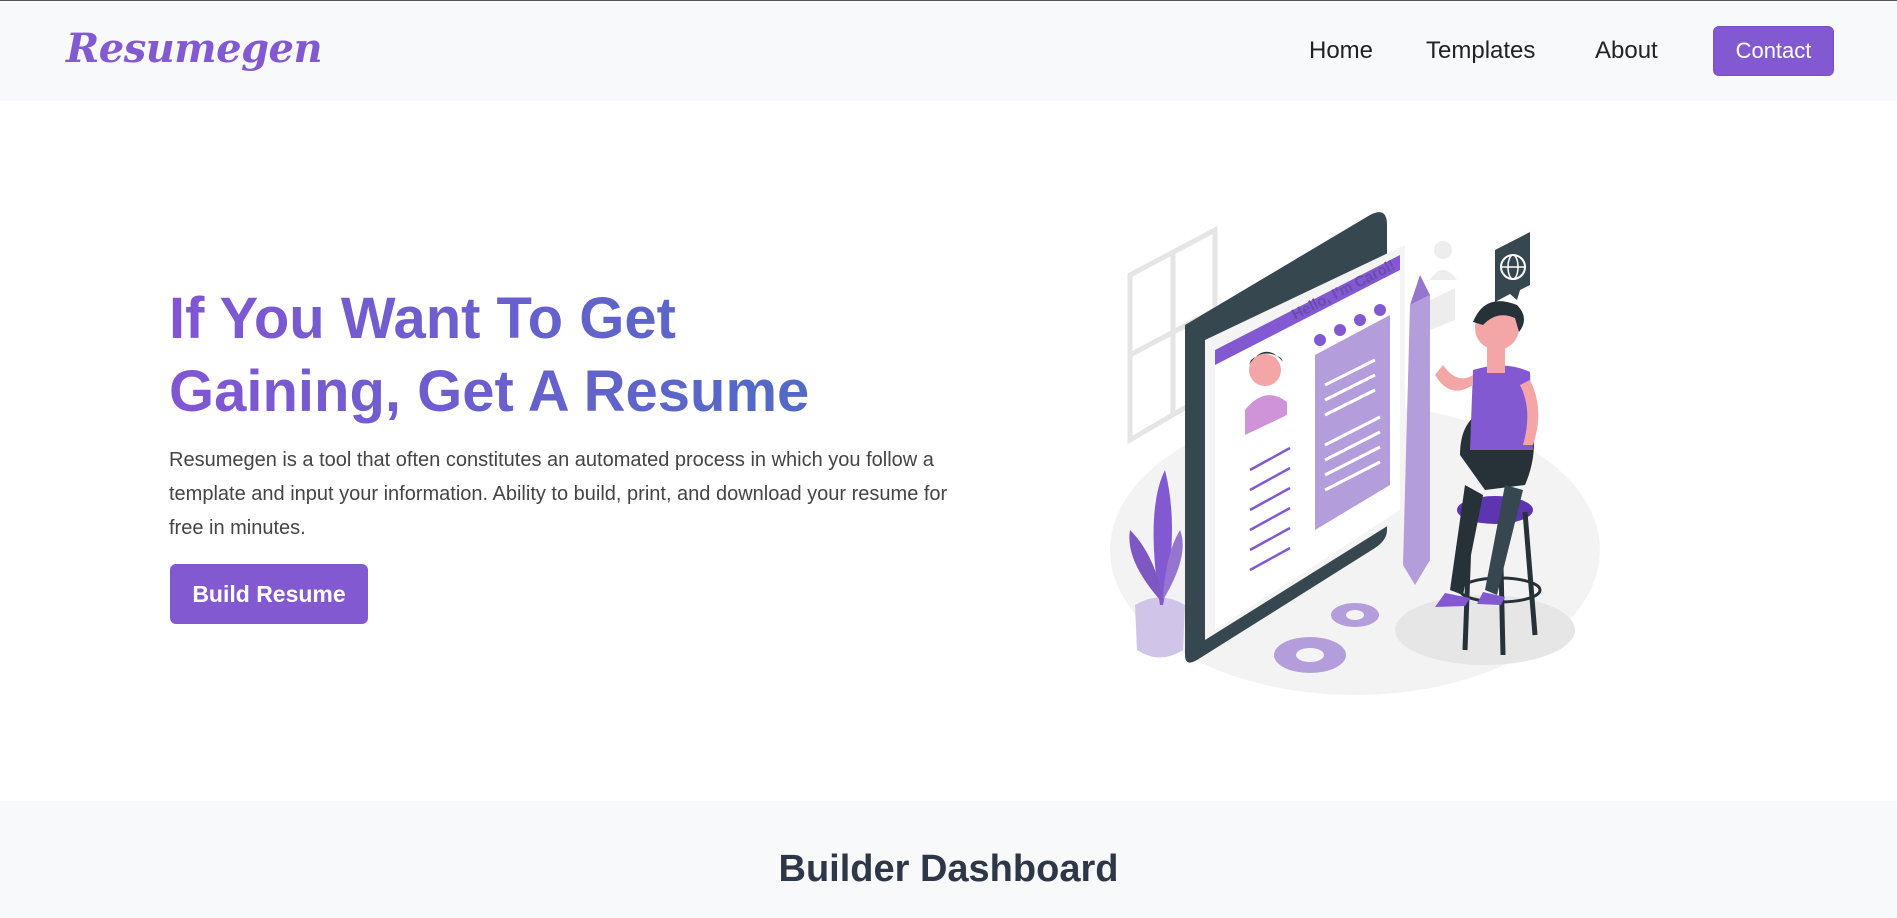 Image resolution: width=1897 pixels, height=918 pixels. Describe the element at coordinates (529, 355) in the screenshot. I see `hero-title: If You Want To Get Gaining, Get A Resume` at that location.